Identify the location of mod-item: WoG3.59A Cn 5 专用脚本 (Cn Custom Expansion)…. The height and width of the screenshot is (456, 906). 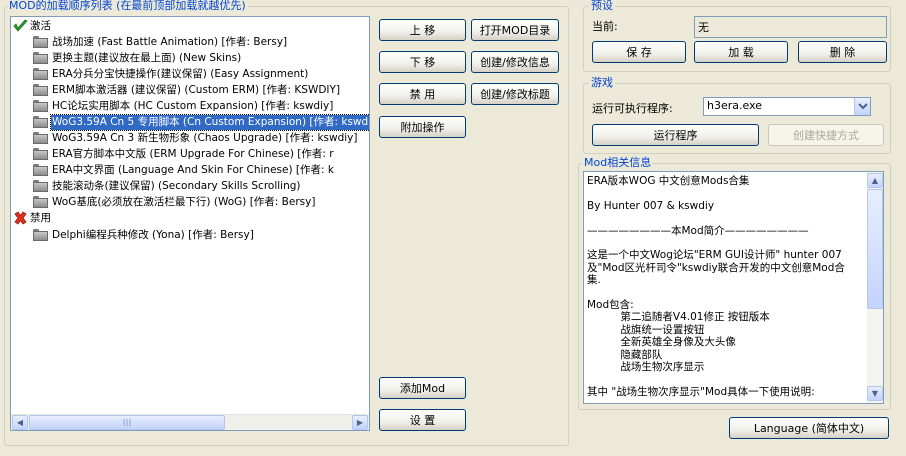
(201, 122).